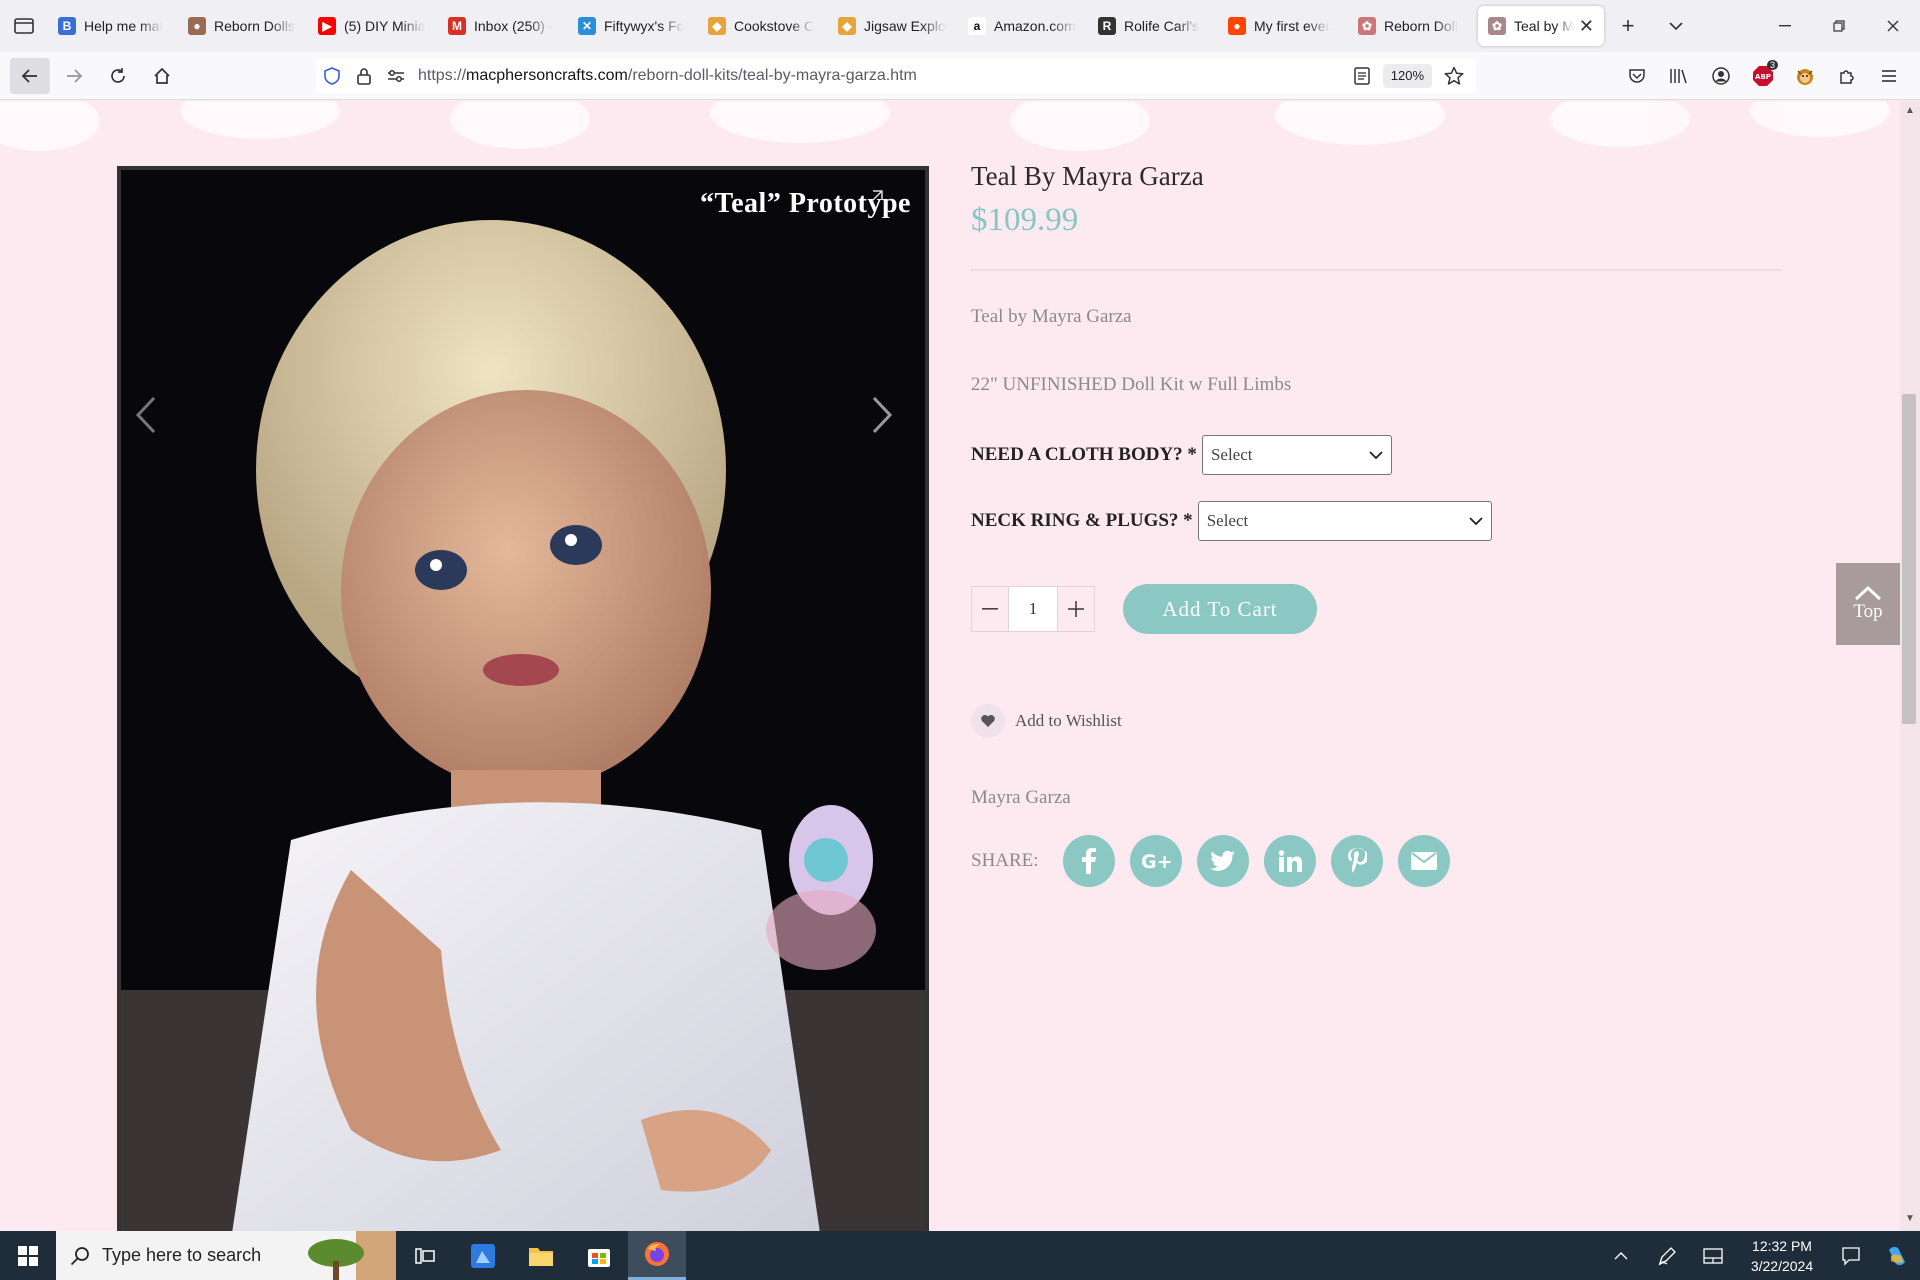 This screenshot has height=1280, width=1920. I want to click on product-title: Teal By Mayra Garza, so click(1087, 176).